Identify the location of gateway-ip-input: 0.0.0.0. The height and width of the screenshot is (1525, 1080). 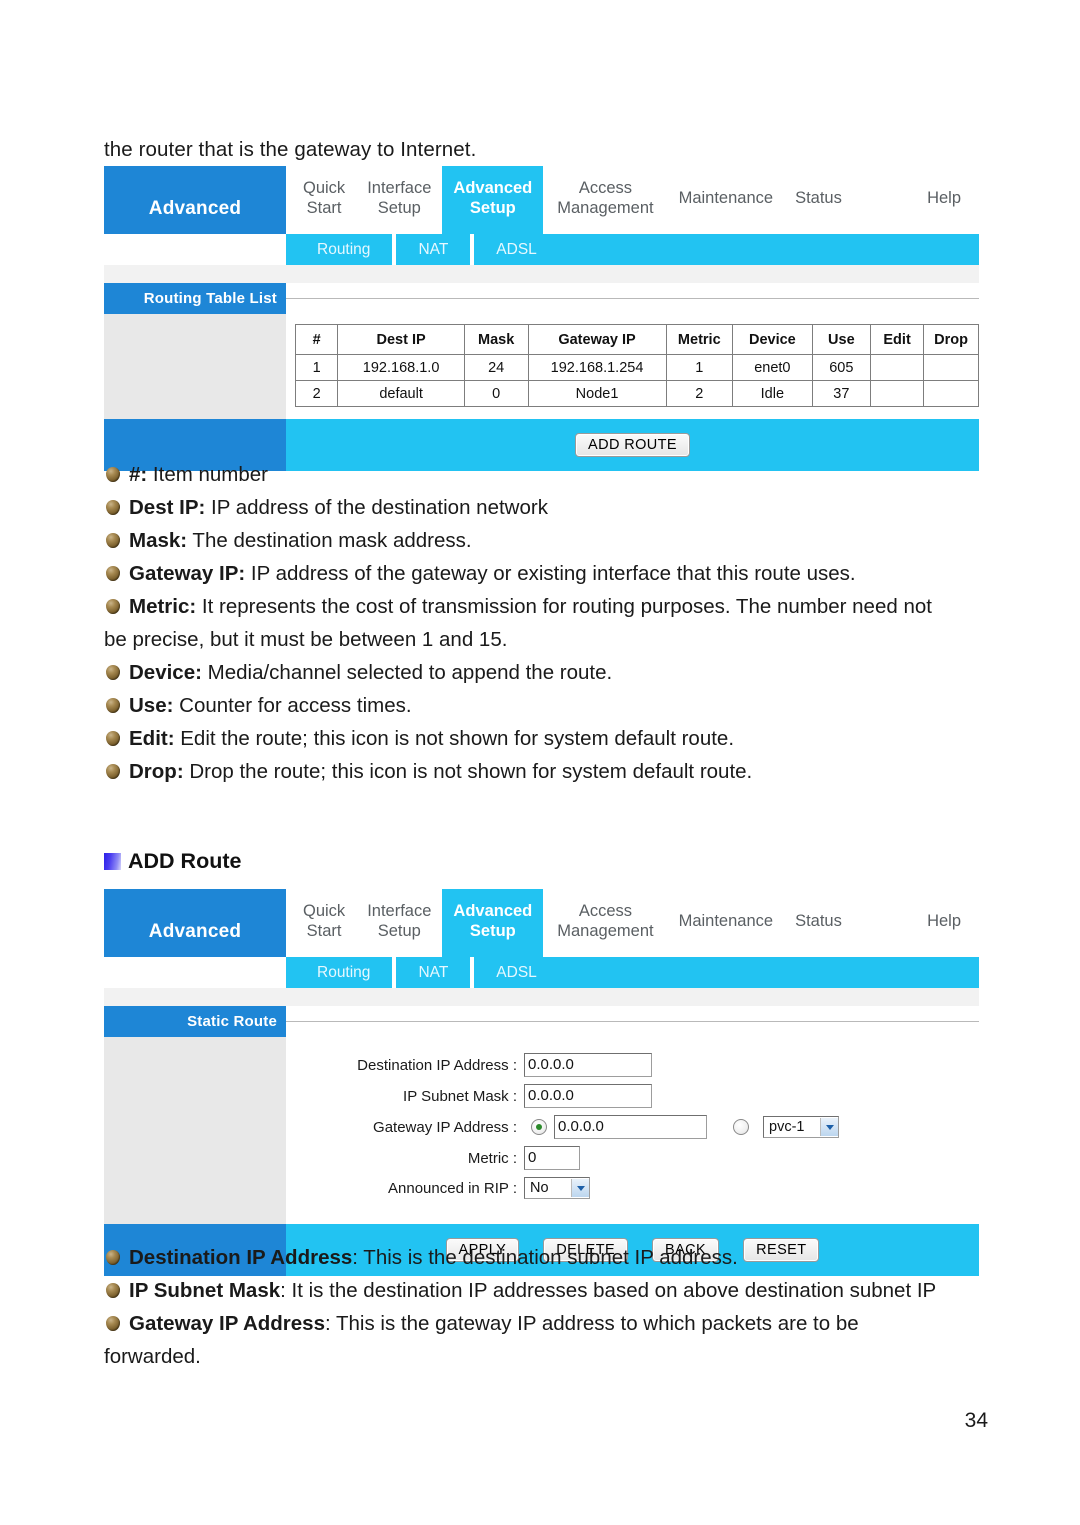
(630, 1127).